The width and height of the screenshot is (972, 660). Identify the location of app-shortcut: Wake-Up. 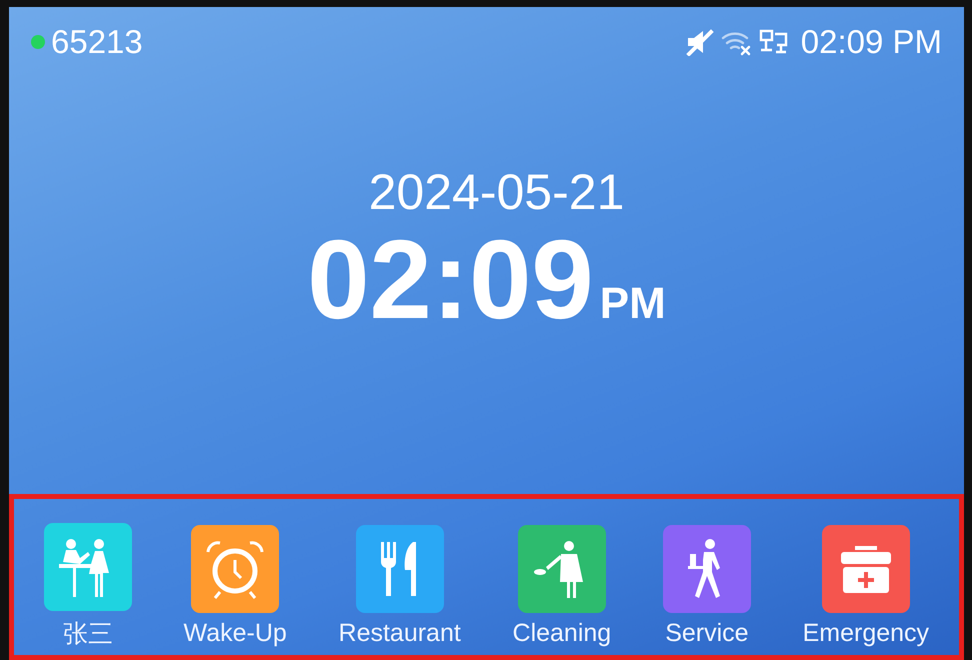
(235, 586).